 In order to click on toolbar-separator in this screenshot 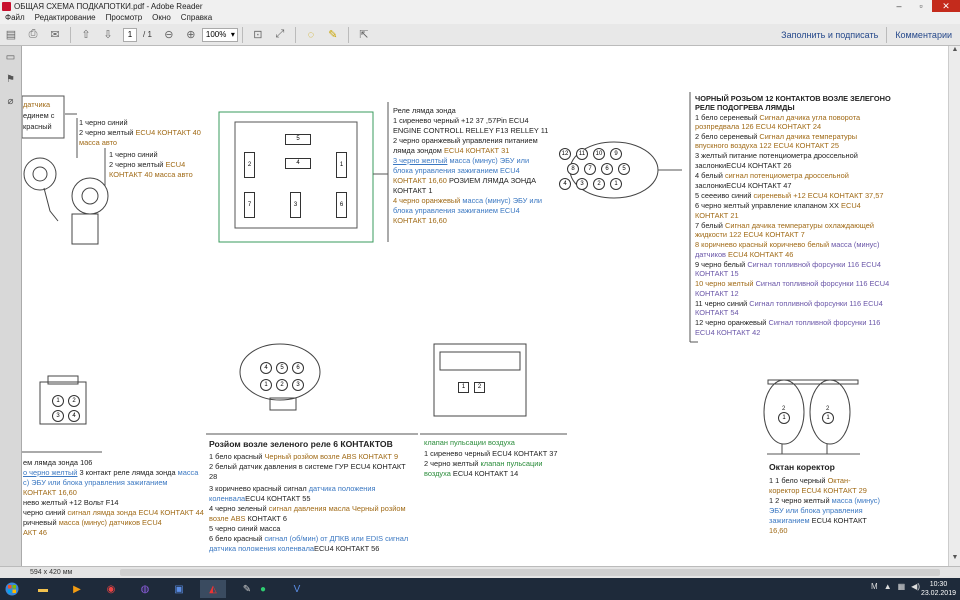, I will do `click(295, 34)`.